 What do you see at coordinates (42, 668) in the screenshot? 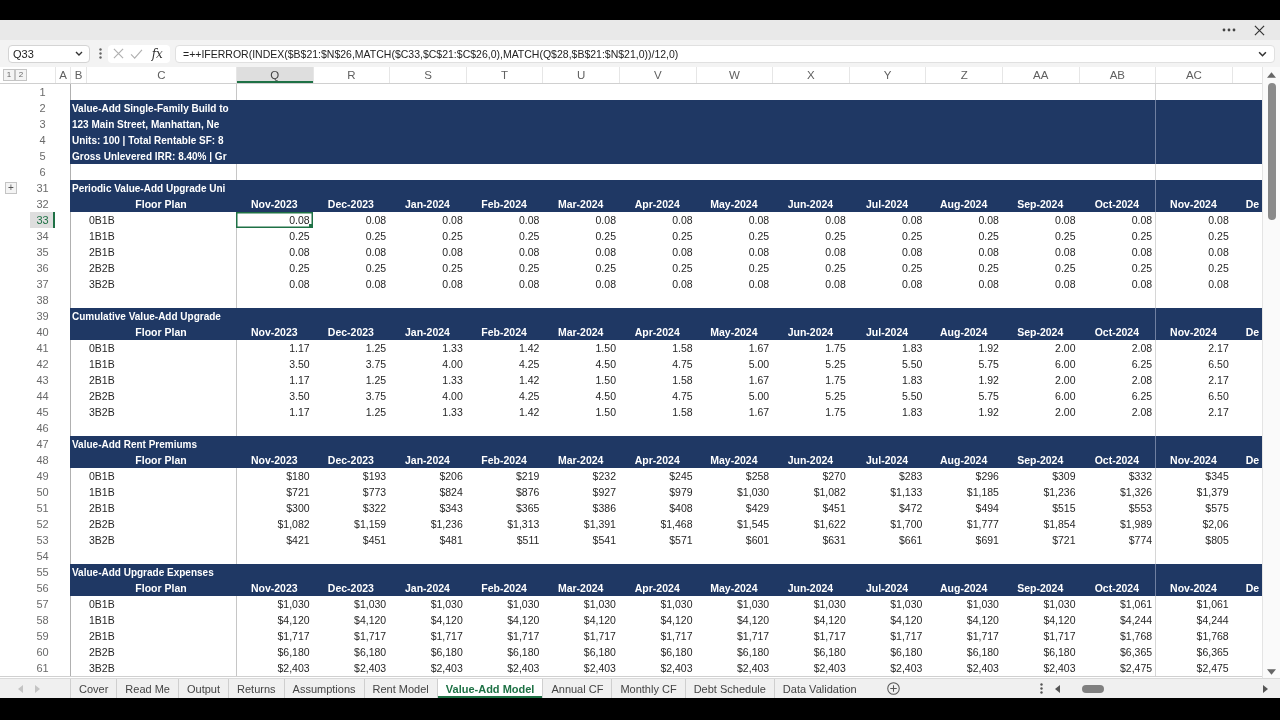
I see `row-header: 61` at bounding box center [42, 668].